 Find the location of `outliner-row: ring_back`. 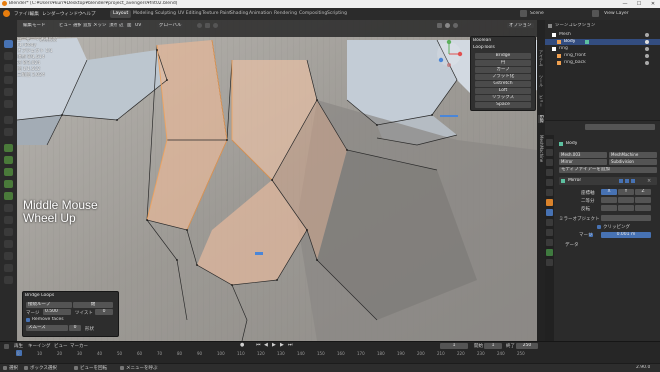

outliner-row: ring_back is located at coordinates (602, 63).